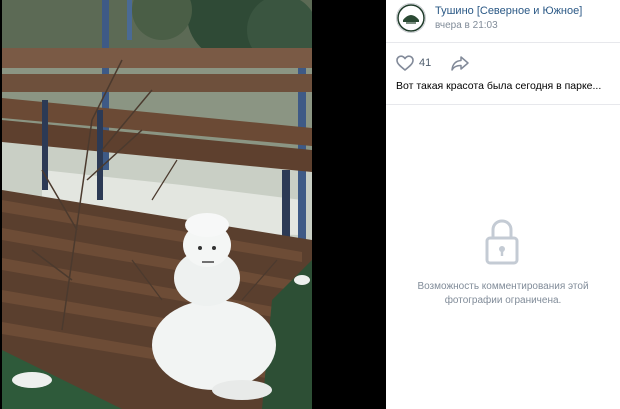 The width and height of the screenshot is (620, 409). What do you see at coordinates (405, 63) in the screenshot?
I see `heart-icon` at bounding box center [405, 63].